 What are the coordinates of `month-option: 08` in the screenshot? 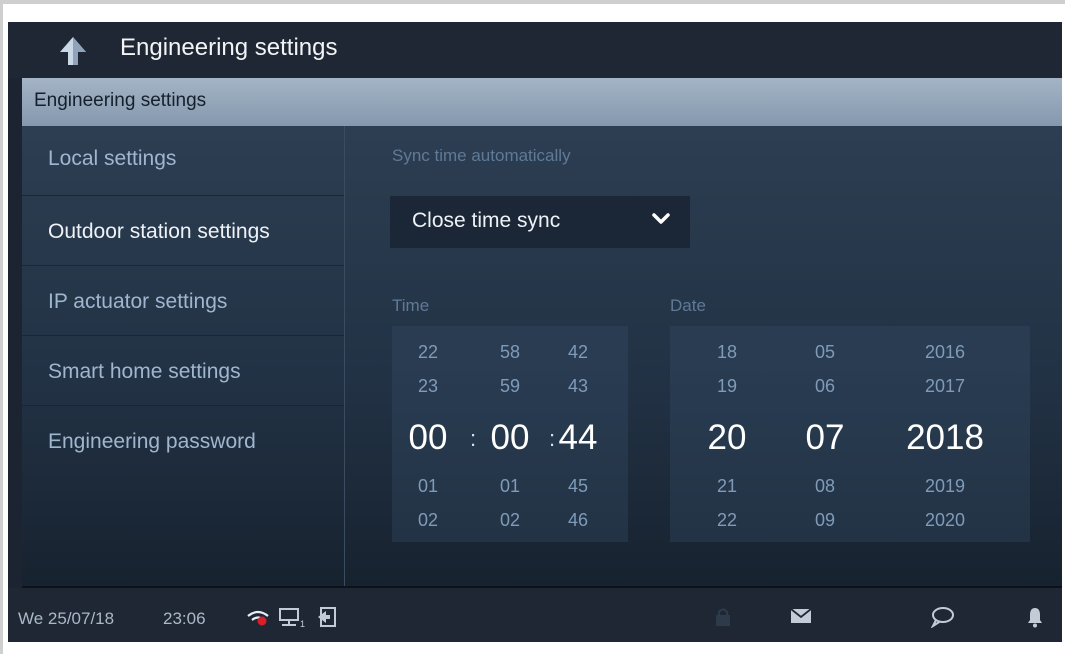 It's located at (825, 486).